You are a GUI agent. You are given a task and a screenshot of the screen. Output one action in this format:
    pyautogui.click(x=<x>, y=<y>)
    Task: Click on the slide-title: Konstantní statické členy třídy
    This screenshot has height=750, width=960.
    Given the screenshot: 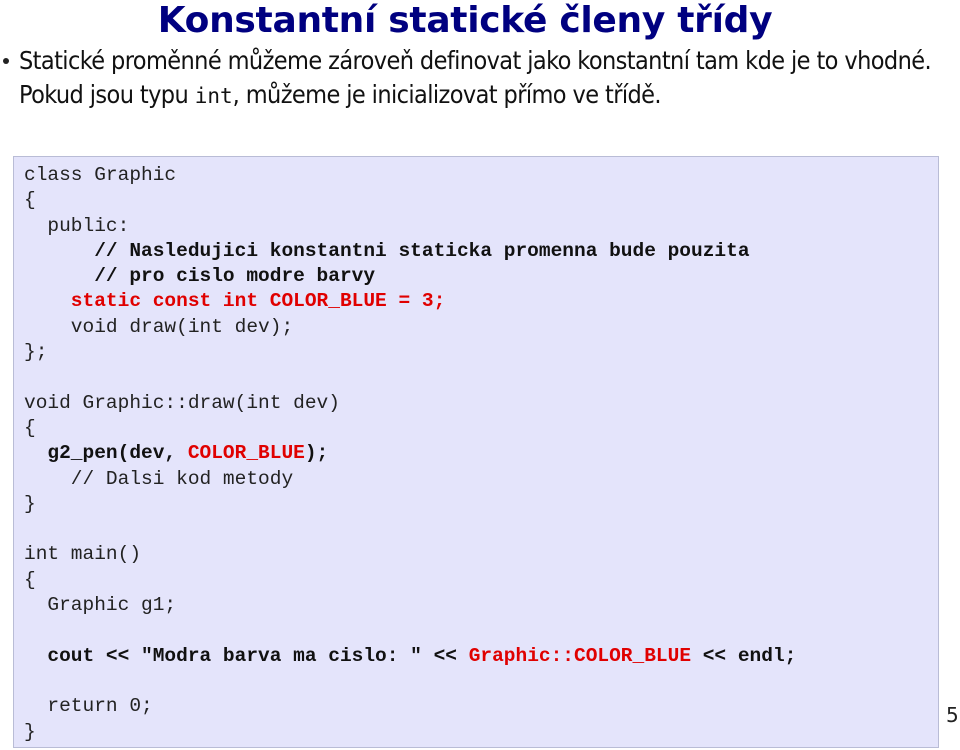 What is the action you would take?
    pyautogui.click(x=465, y=20)
    